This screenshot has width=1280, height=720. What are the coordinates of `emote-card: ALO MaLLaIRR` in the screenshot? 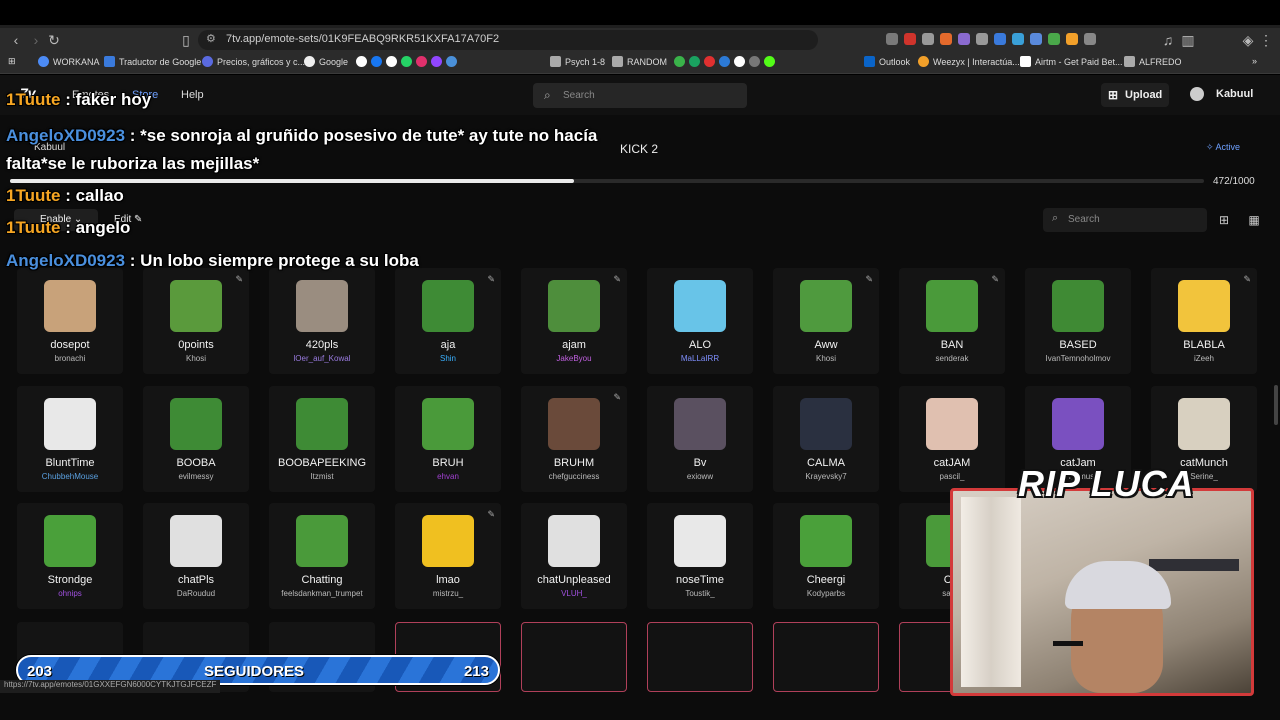 It's located at (700, 321).